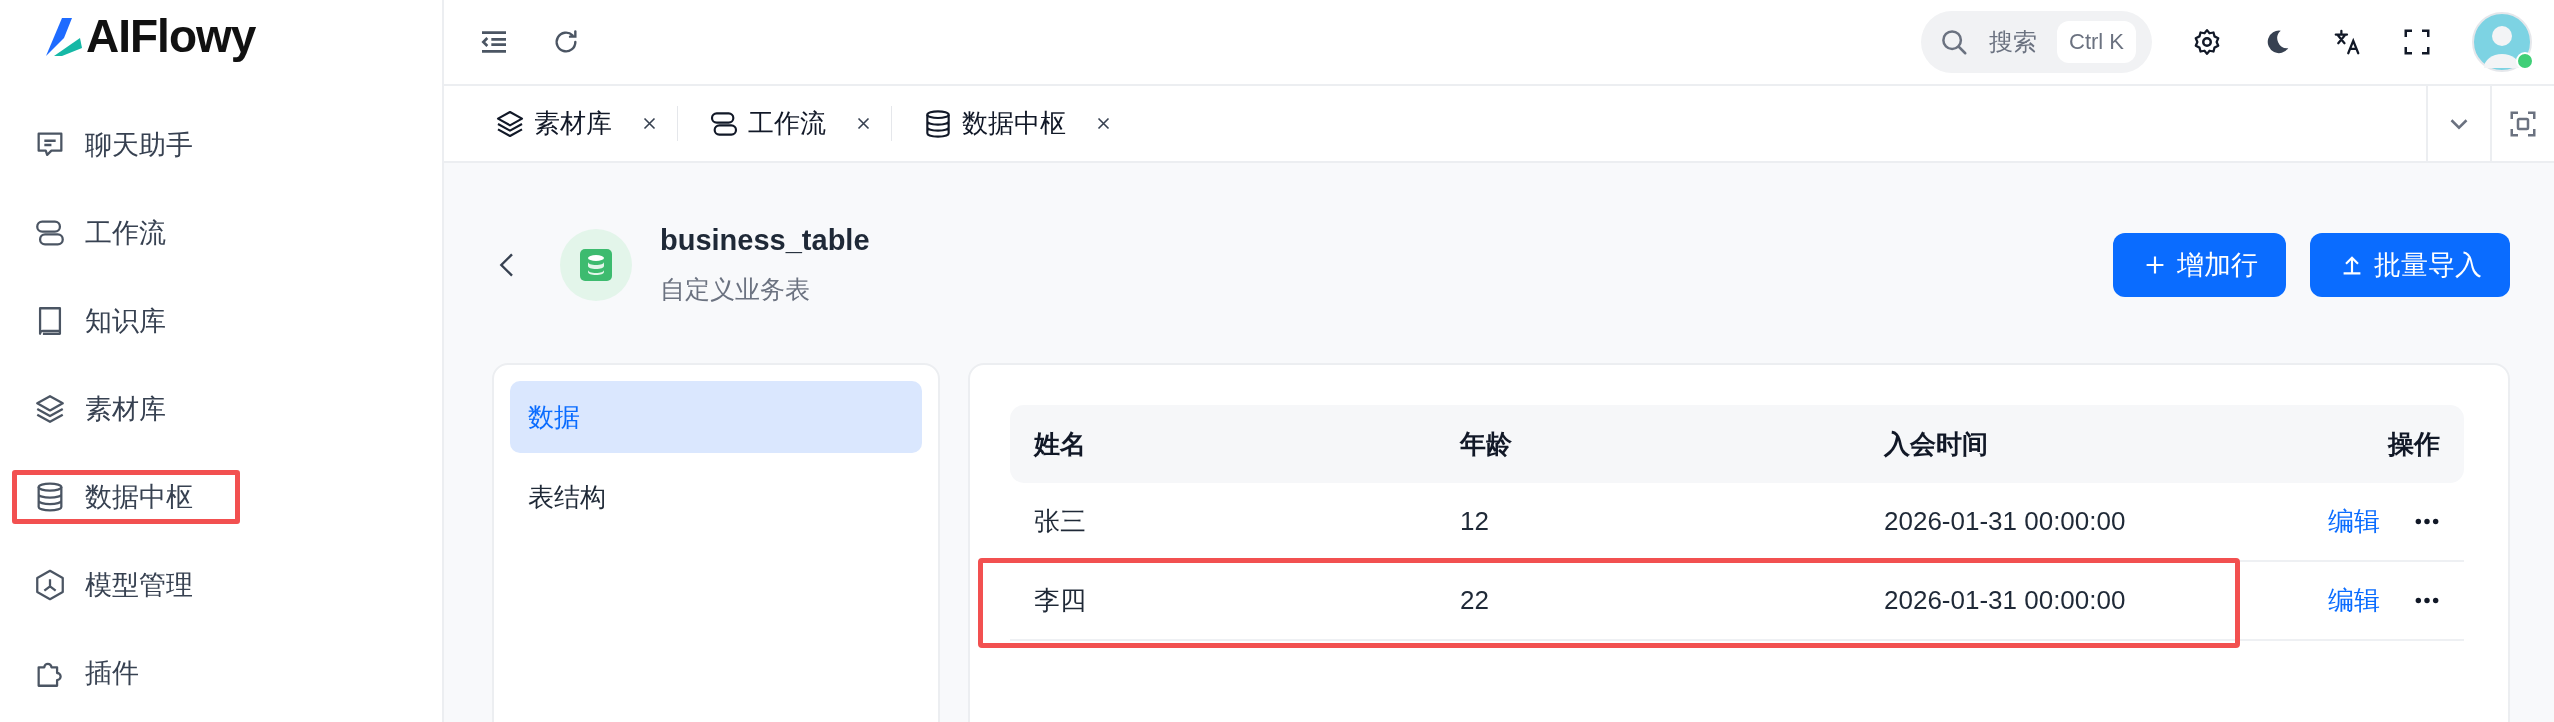 This screenshot has height=722, width=2554. What do you see at coordinates (1475, 600) in the screenshot?
I see `table-cell-text: 22` at bounding box center [1475, 600].